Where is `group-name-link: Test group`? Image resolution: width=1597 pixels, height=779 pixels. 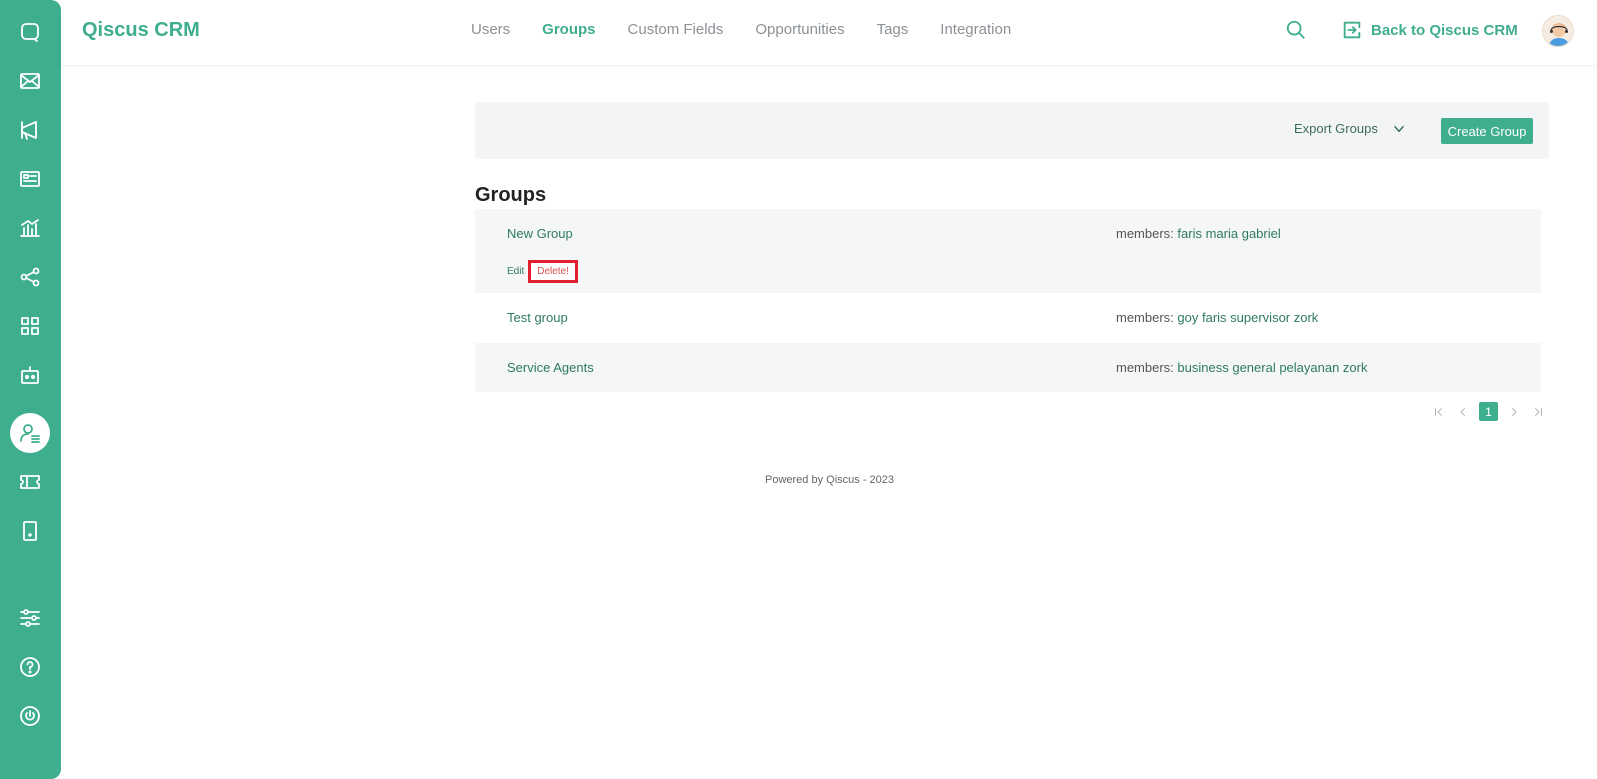 group-name-link: Test group is located at coordinates (537, 317).